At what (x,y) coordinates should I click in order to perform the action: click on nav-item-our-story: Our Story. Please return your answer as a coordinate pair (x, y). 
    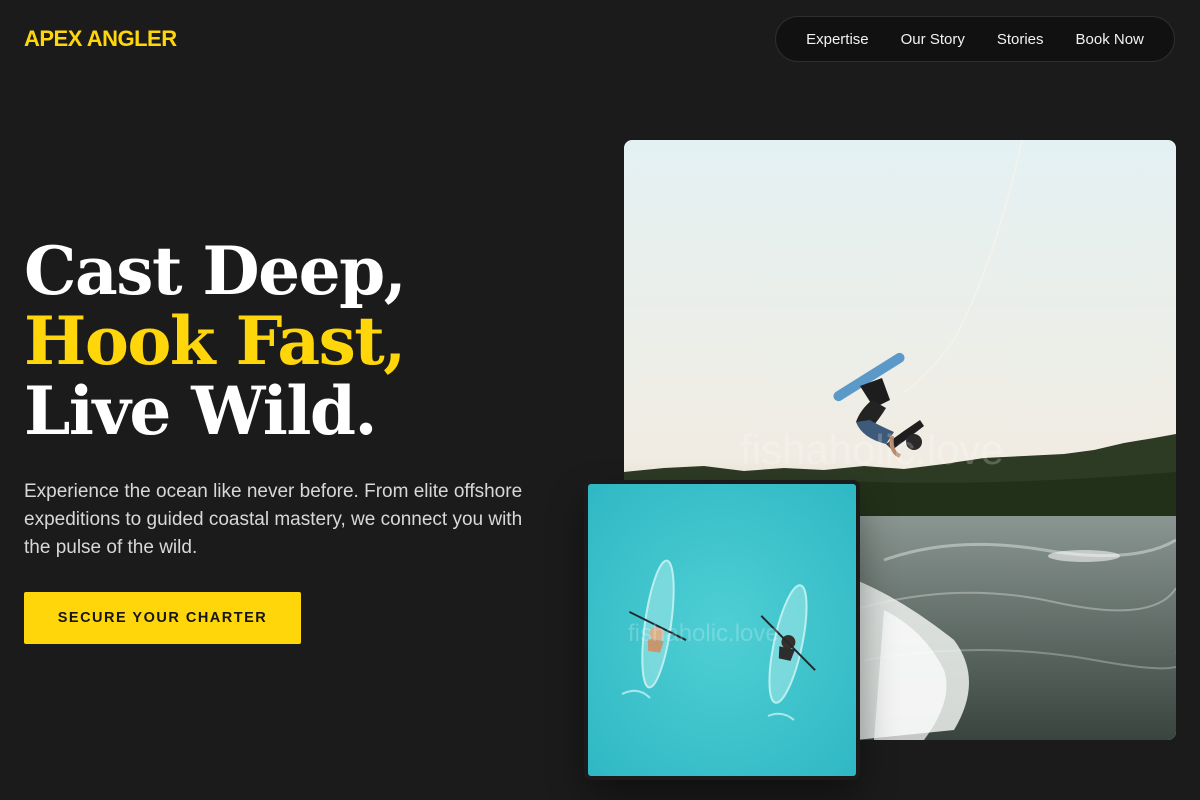
    Looking at the image, I should click on (933, 39).